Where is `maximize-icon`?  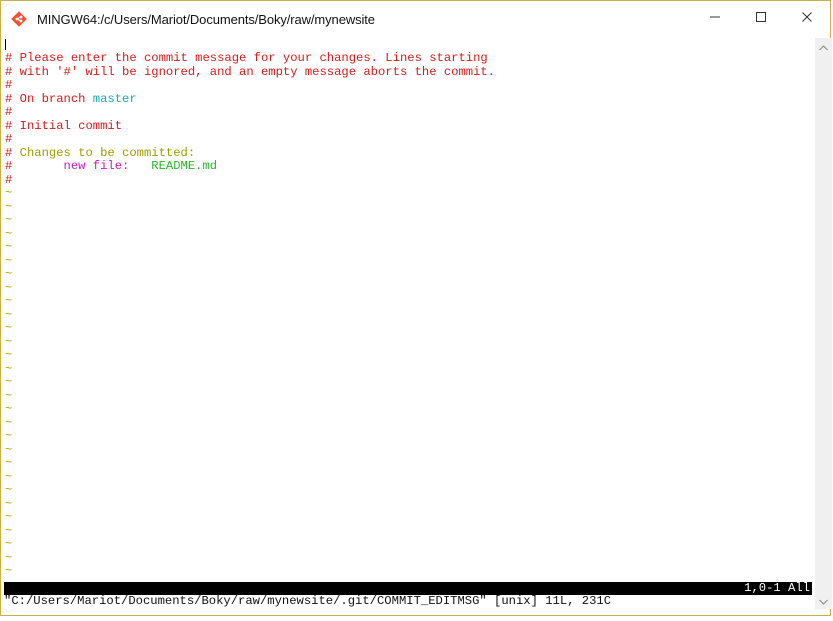 maximize-icon is located at coordinates (761, 19).